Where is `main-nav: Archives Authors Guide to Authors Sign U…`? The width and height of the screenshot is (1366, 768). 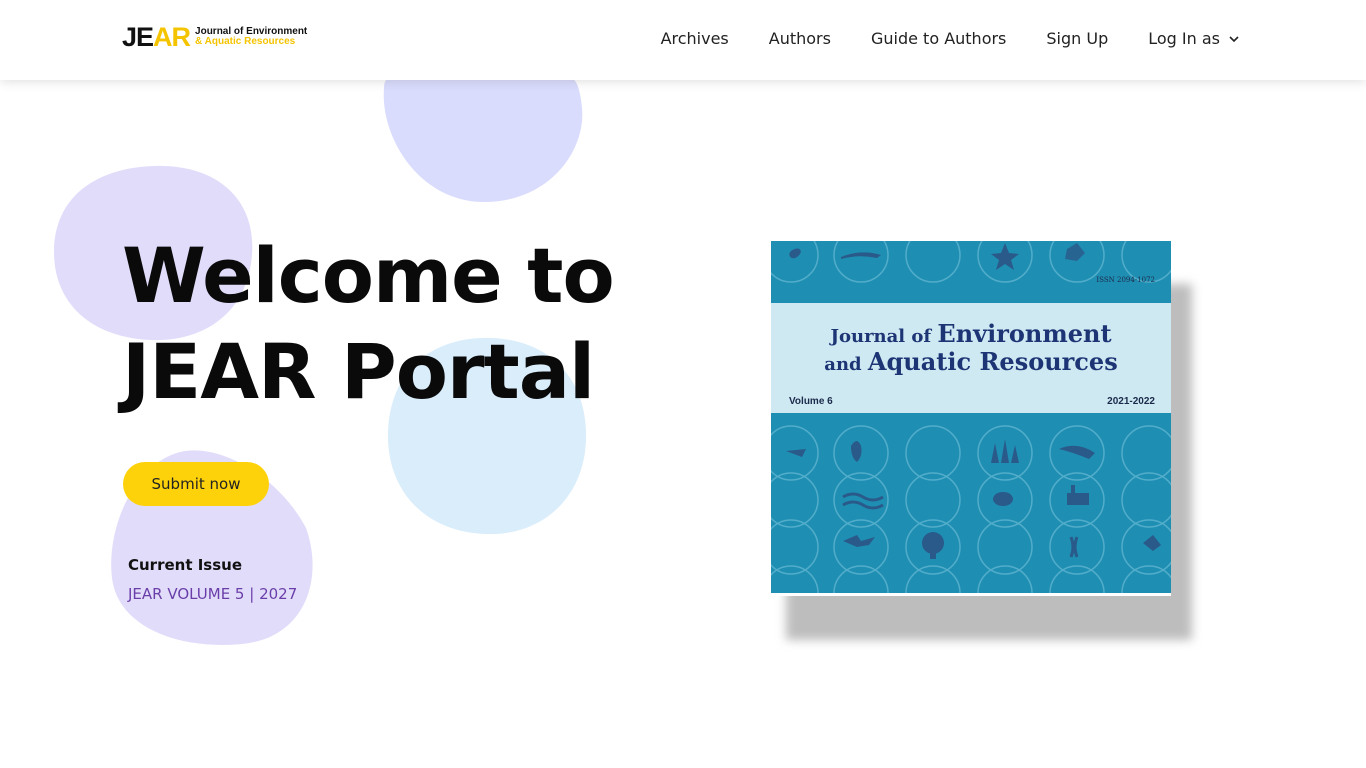
main-nav: Archives Authors Guide to Authors Sign U… is located at coordinates (930, 38).